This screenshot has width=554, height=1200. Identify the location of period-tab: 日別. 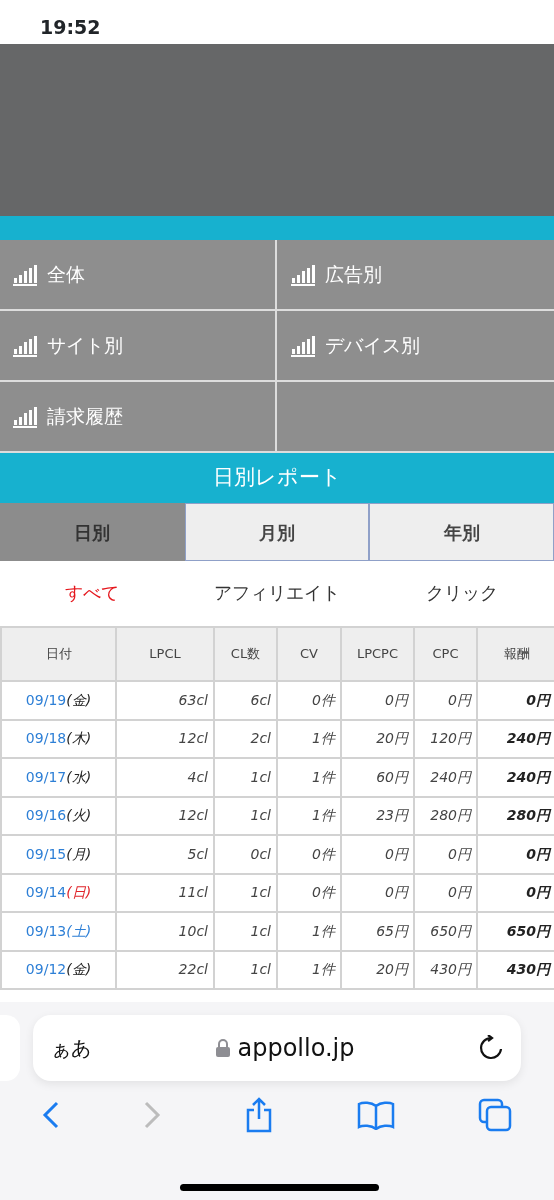
(92, 532).